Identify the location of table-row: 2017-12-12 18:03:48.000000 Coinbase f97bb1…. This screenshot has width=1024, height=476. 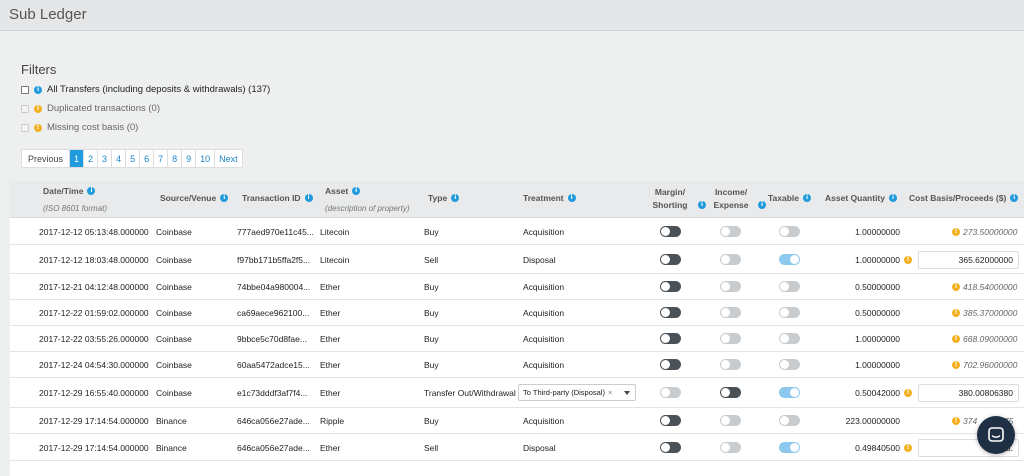
(517, 259).